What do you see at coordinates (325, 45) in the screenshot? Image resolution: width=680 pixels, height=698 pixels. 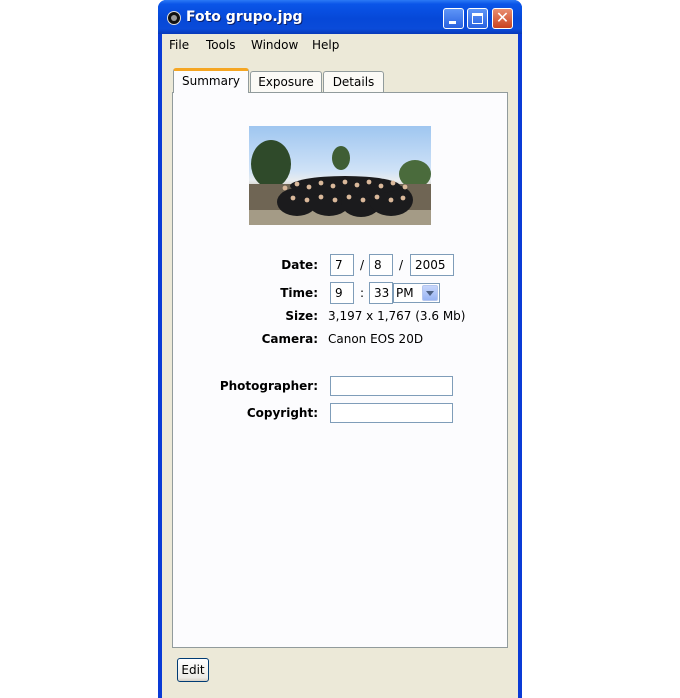 I see `menu-help: Help` at bounding box center [325, 45].